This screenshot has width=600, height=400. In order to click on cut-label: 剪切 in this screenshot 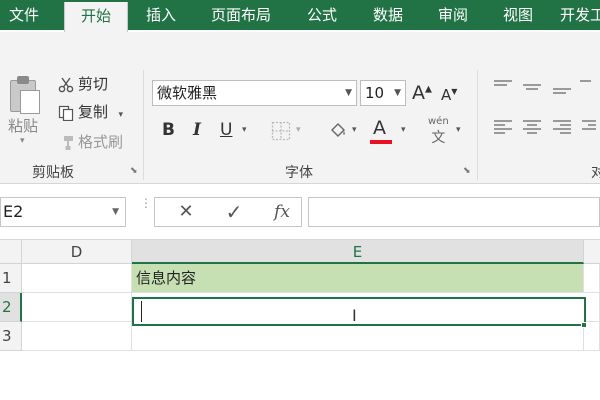, I will do `click(93, 84)`.